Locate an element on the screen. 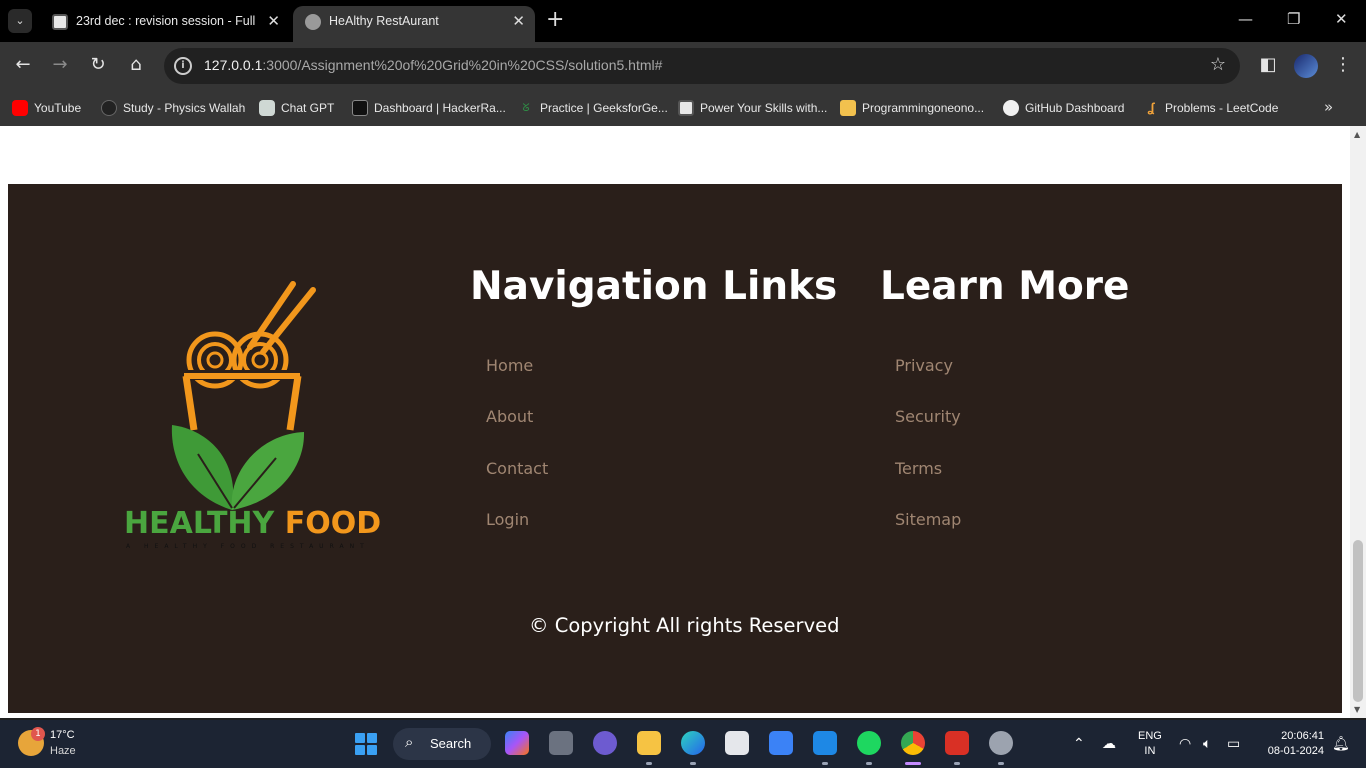 The width and height of the screenshot is (1366, 768). site-info-icon: i is located at coordinates (183, 66).